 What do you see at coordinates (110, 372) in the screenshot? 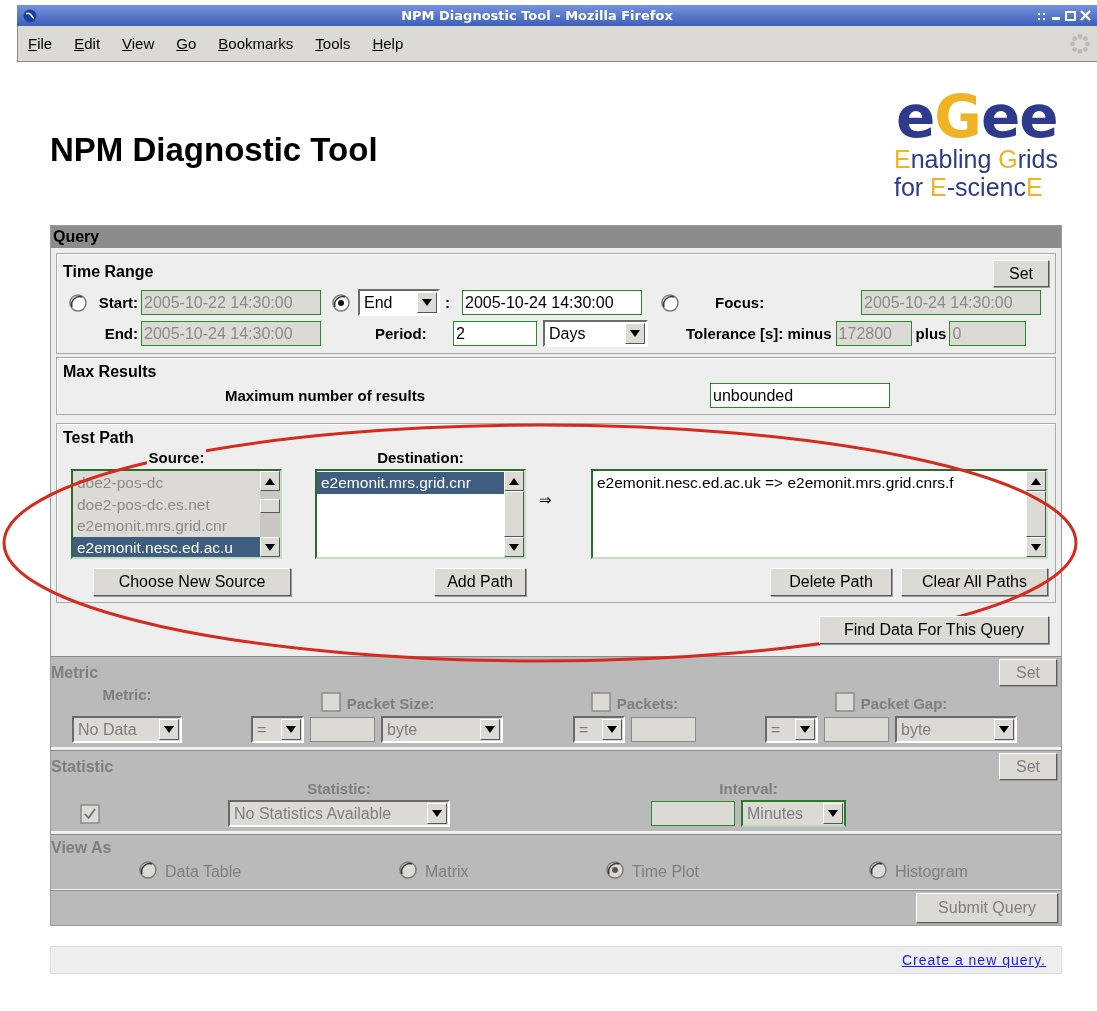
I see `panel-title: Max Results` at bounding box center [110, 372].